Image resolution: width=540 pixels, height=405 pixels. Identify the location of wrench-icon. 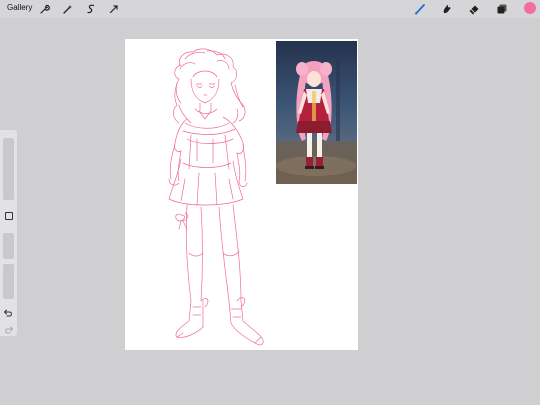
(44, 9).